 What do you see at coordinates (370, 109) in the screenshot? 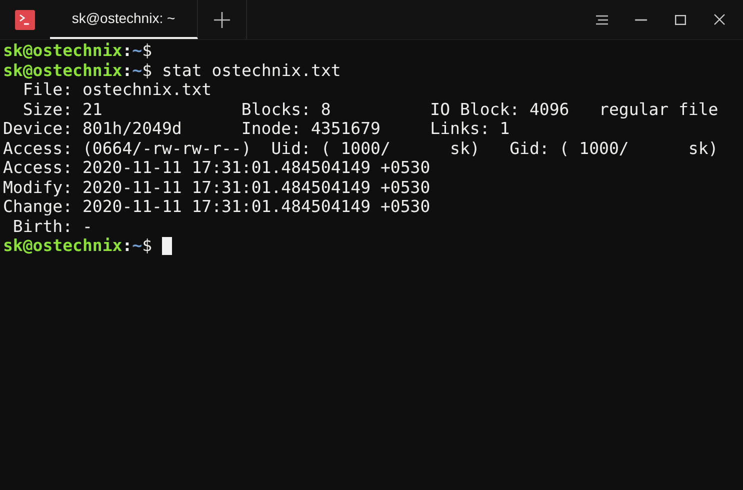
I see `output-line: Size: 21 Blocks: 8 IO Block: 4096 regular file` at bounding box center [370, 109].